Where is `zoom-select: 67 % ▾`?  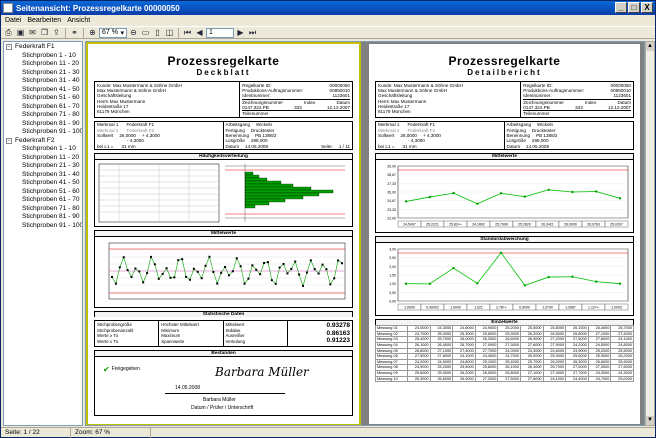
zoom-select: 67 % ▾ is located at coordinates (113, 32).